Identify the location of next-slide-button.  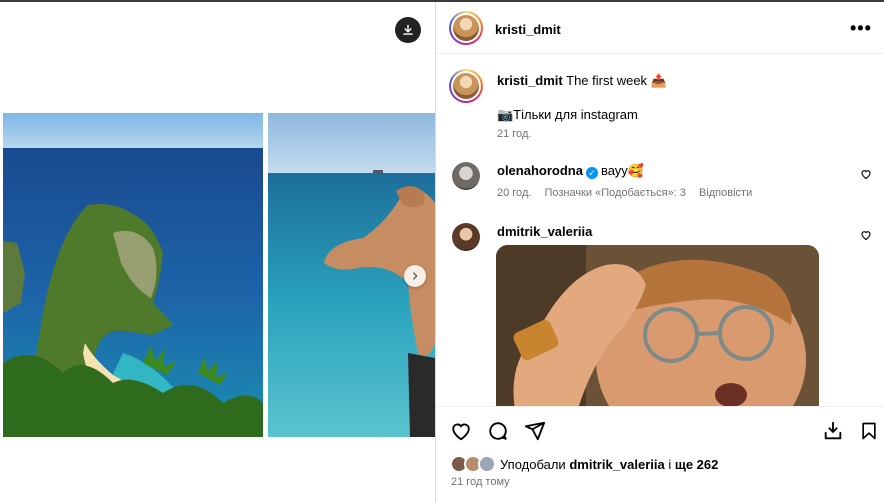
(415, 276).